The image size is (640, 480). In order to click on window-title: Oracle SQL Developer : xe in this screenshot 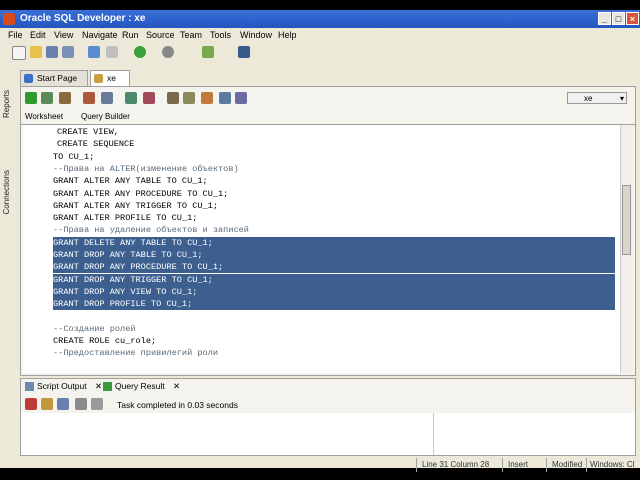, I will do `click(83, 18)`.